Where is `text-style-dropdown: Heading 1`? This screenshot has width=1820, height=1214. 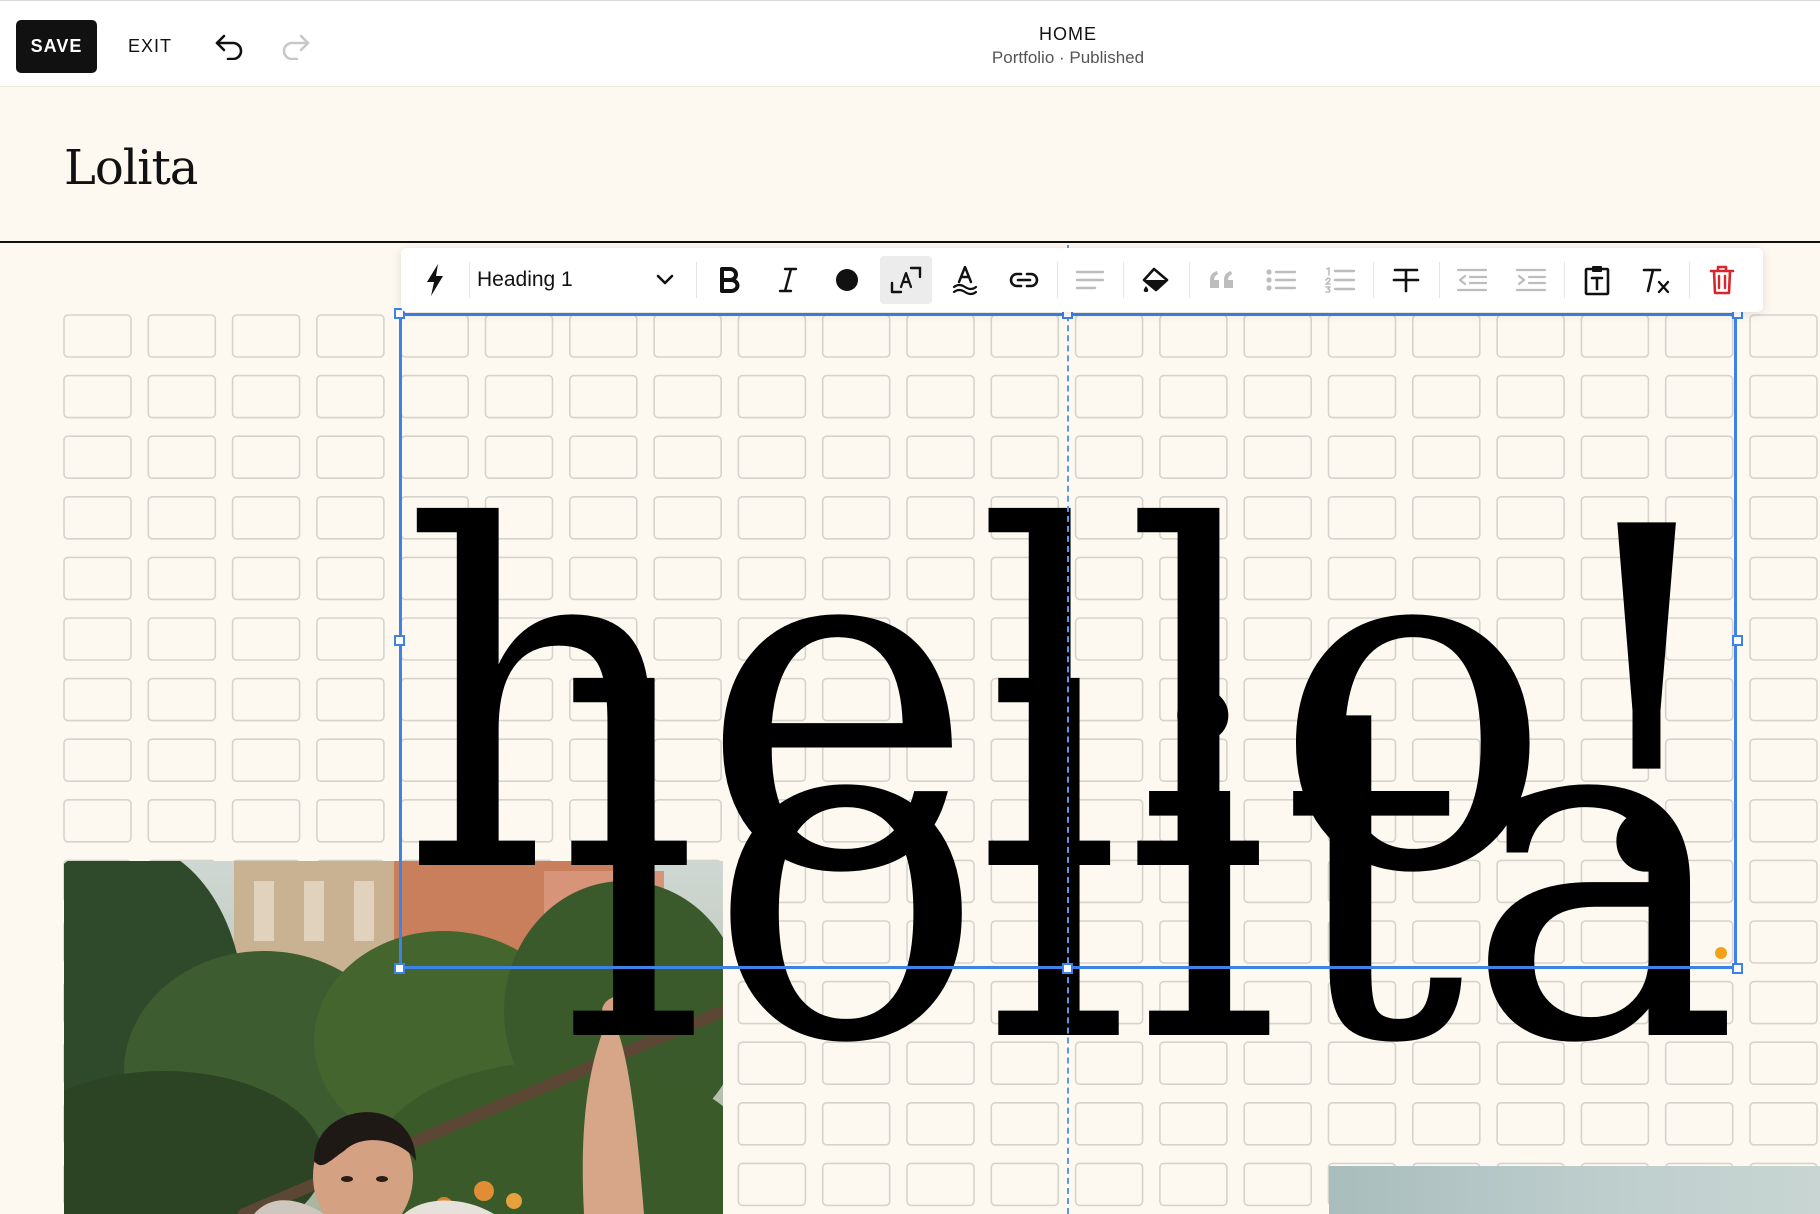 text-style-dropdown: Heading 1 is located at coordinates (574, 280).